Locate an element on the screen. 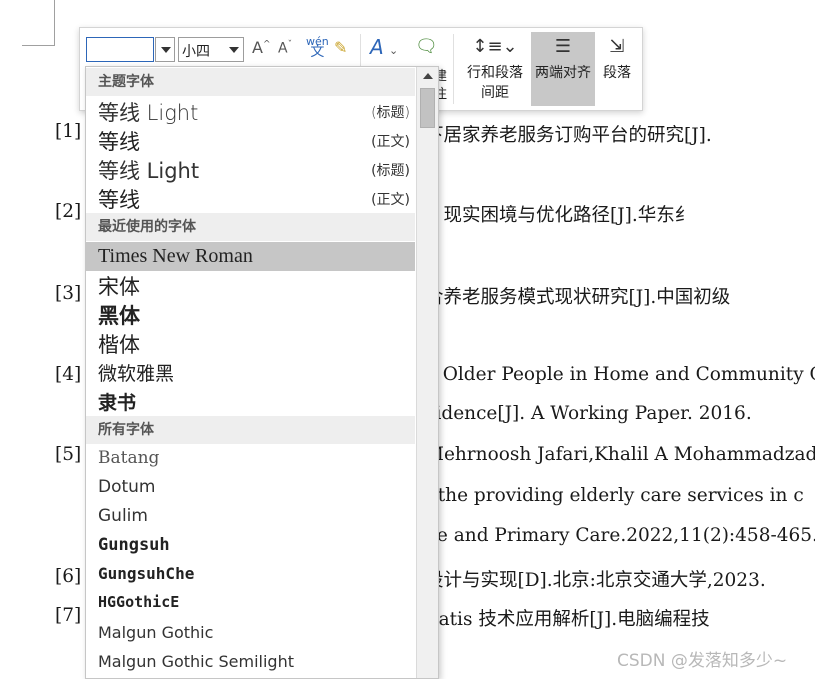  reference-number: [6] is located at coordinates (68, 576).